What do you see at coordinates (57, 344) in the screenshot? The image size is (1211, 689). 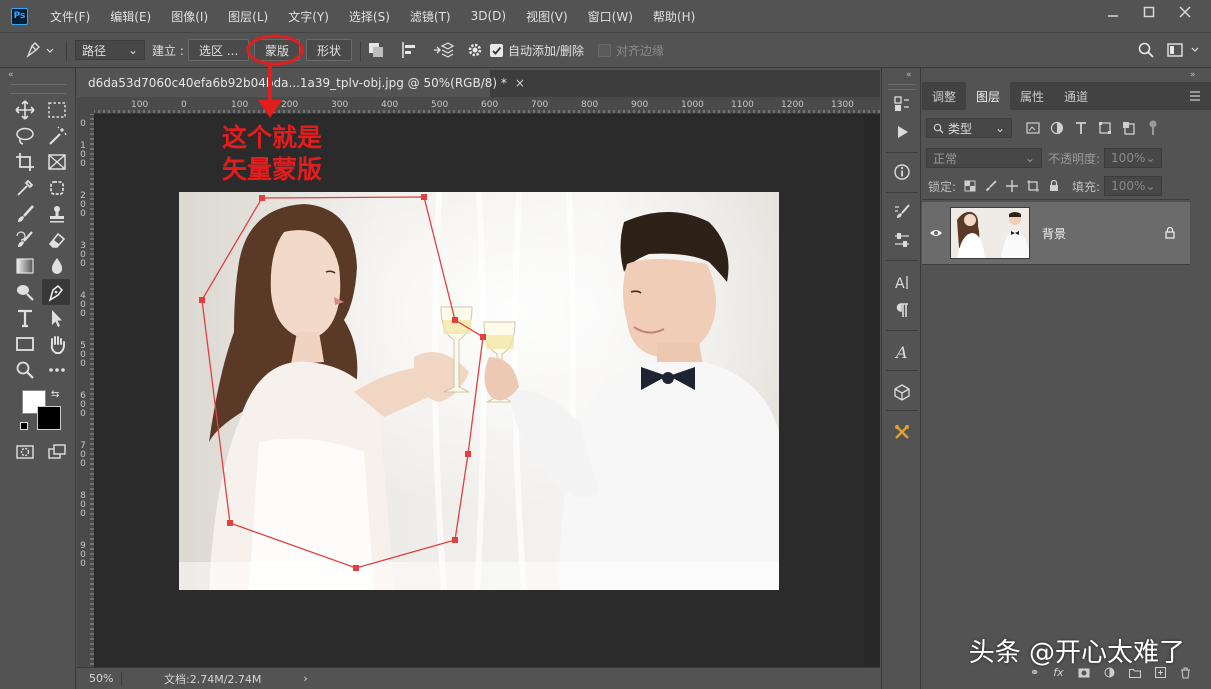 I see `hand-tool-icon` at bounding box center [57, 344].